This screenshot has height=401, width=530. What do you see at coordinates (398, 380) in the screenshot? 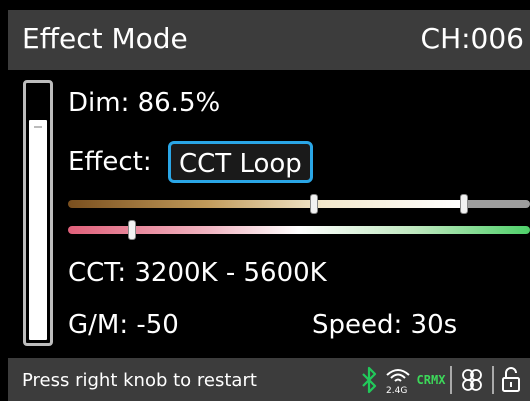
I see `wireless-icon: 2.4G` at bounding box center [398, 380].